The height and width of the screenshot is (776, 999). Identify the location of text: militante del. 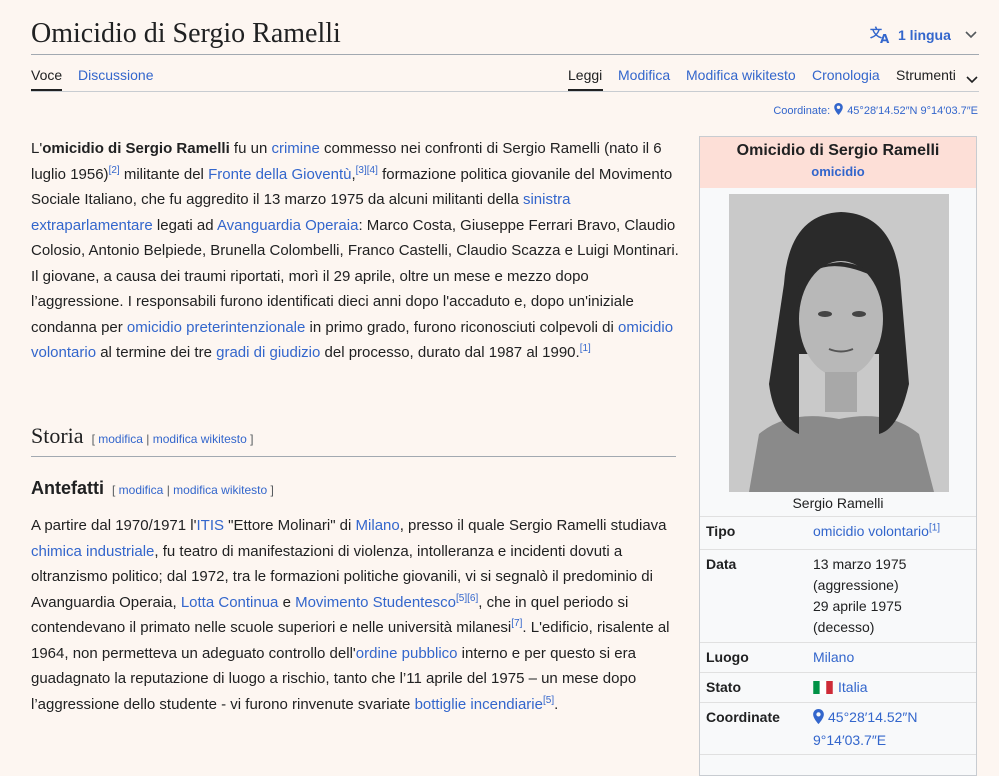
(164, 174).